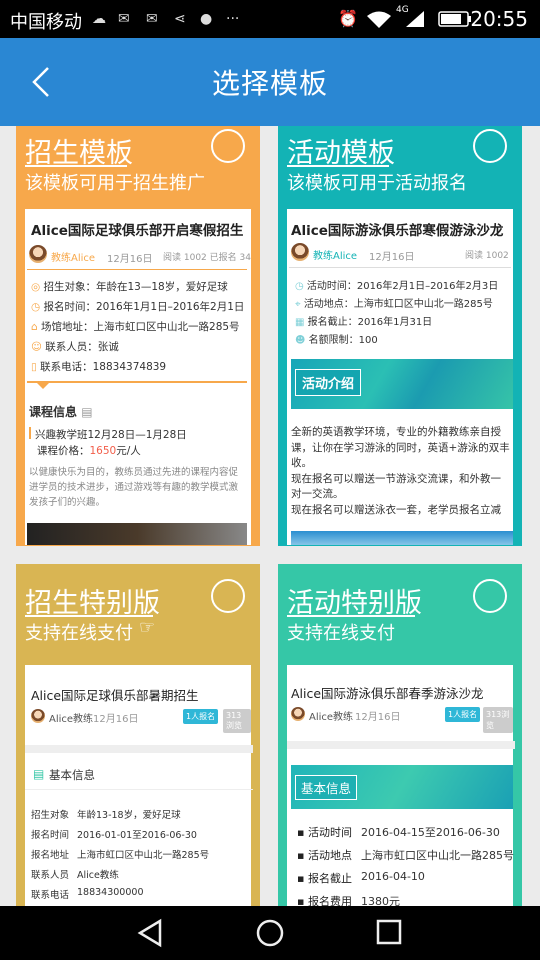  I want to click on more-icon: ···, so click(233, 19).